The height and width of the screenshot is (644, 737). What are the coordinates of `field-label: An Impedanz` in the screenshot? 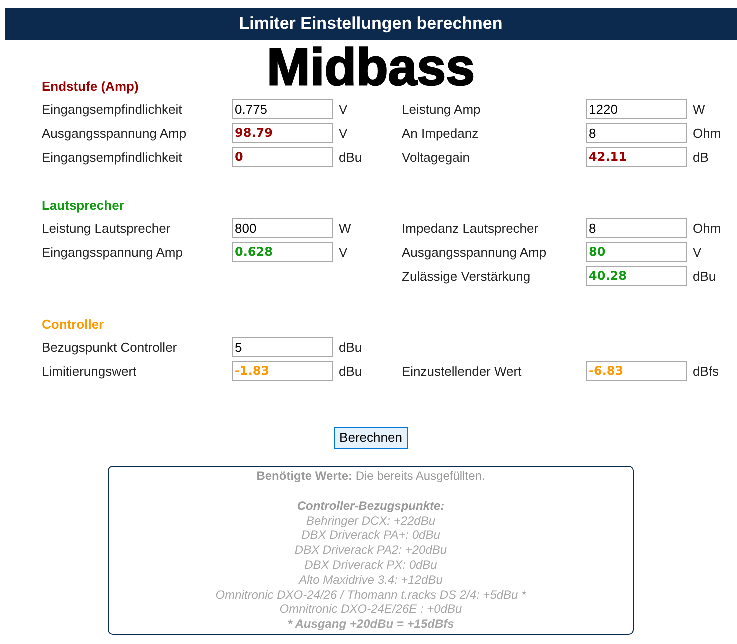 It's located at (440, 133).